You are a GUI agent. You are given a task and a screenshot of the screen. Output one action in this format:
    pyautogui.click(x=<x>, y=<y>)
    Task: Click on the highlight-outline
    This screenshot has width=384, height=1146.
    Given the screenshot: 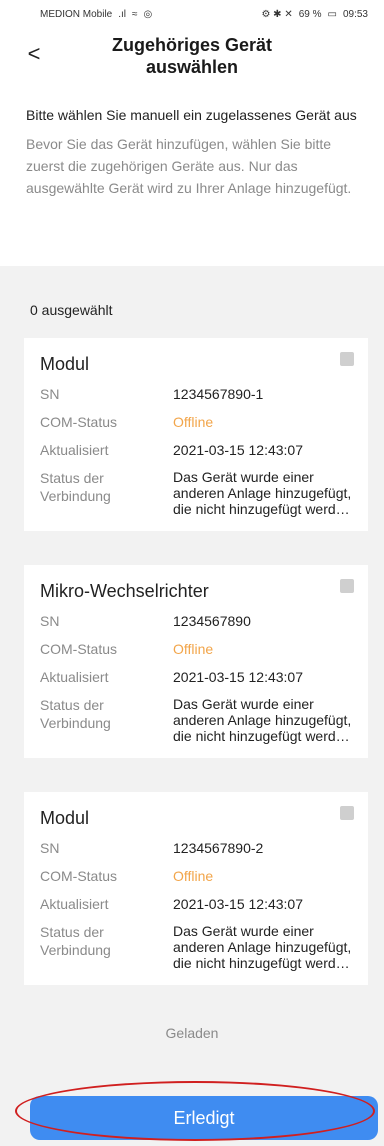 What is the action you would take?
    pyautogui.click(x=195, y=1111)
    